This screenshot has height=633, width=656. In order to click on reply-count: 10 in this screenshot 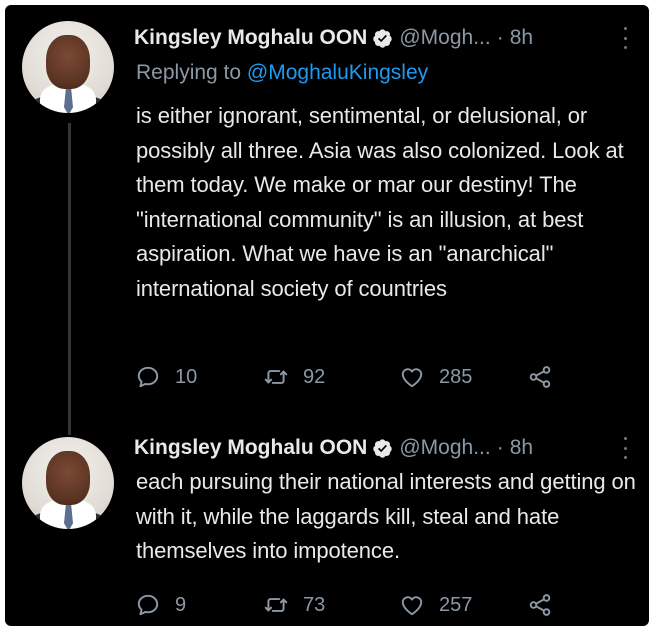, I will do `click(186, 376)`.